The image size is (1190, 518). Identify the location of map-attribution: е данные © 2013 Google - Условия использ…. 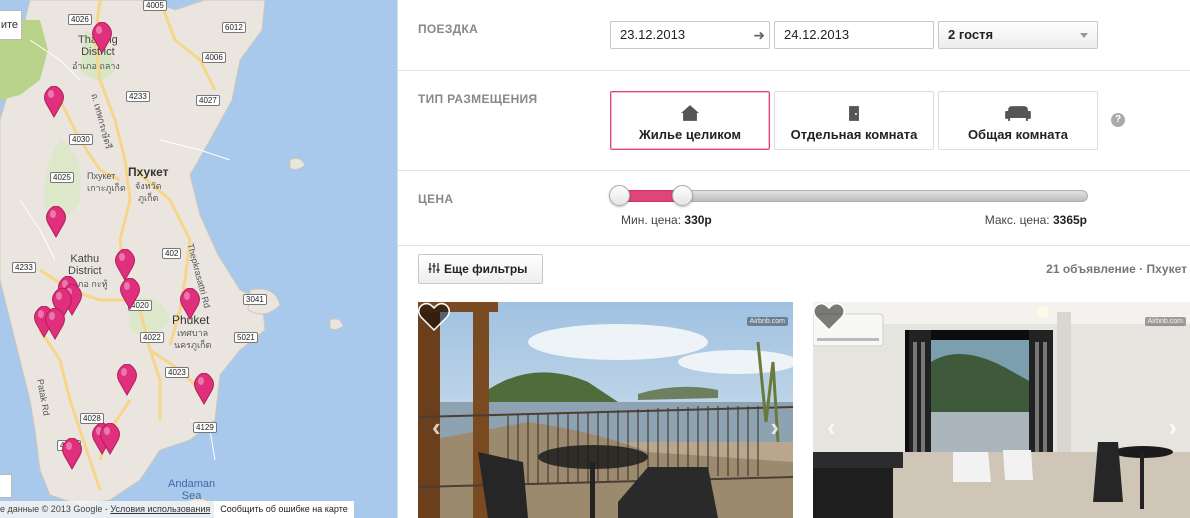
(107, 509).